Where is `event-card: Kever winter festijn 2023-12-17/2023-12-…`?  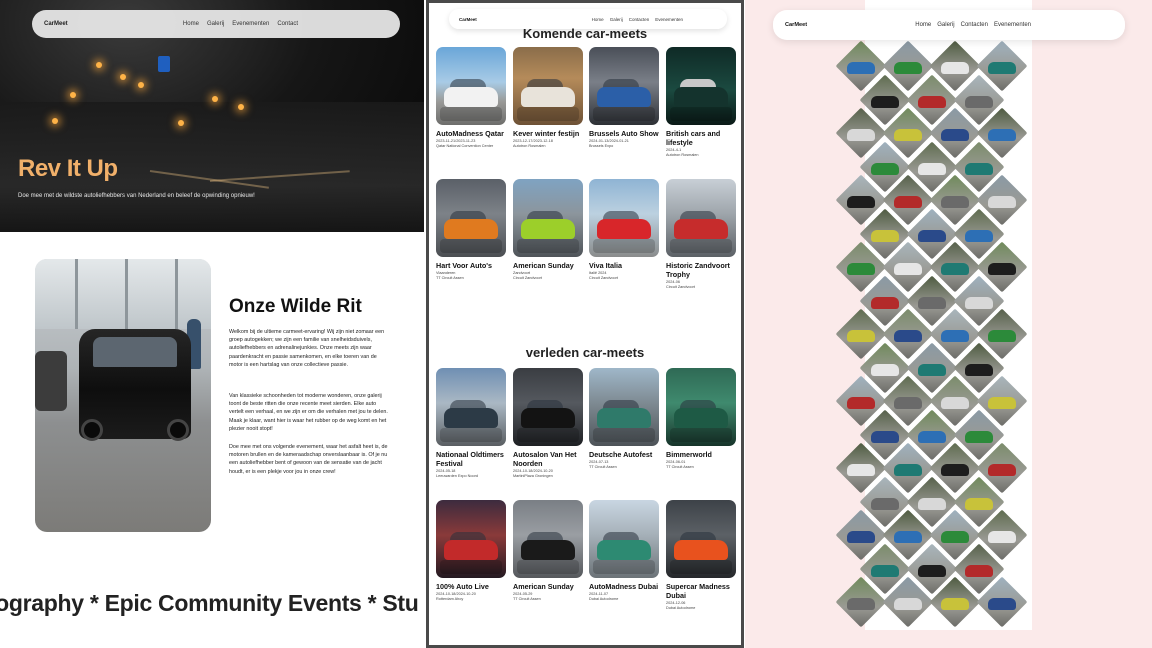
event-card: Kever winter festijn 2023-12-17/2023-12-… is located at coordinates (549, 97).